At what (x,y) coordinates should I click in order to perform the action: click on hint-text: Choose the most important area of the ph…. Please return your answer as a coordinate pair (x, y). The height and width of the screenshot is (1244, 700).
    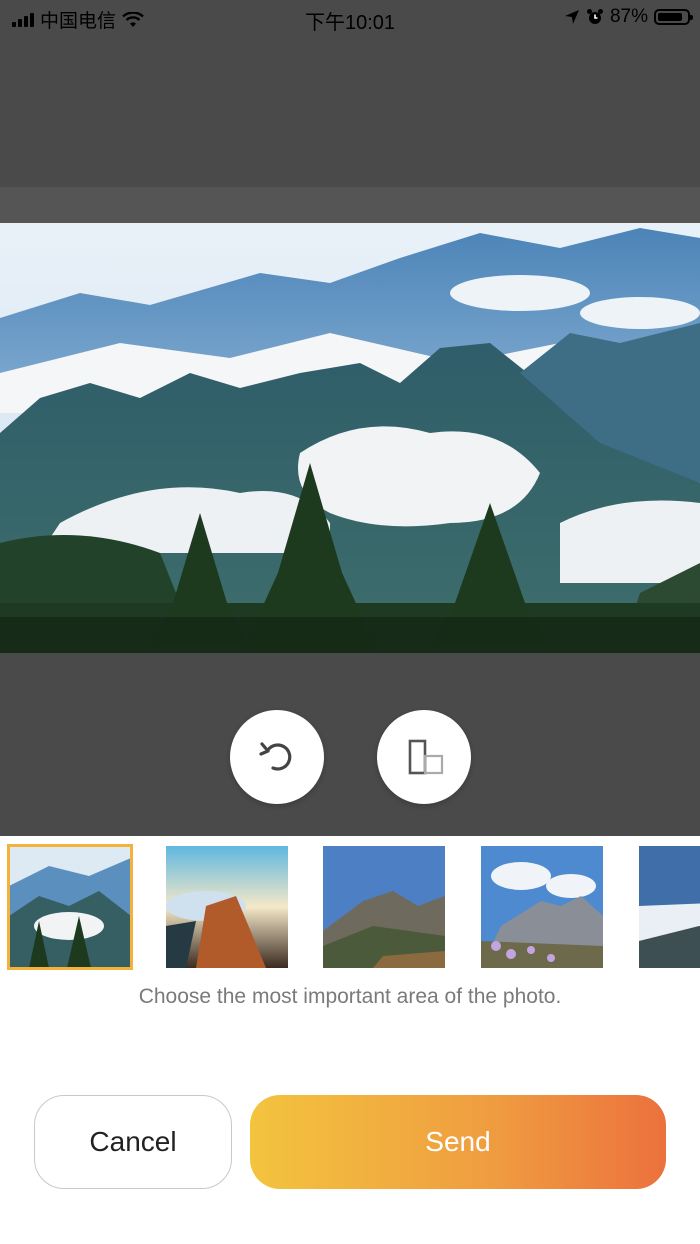
    Looking at the image, I should click on (350, 996).